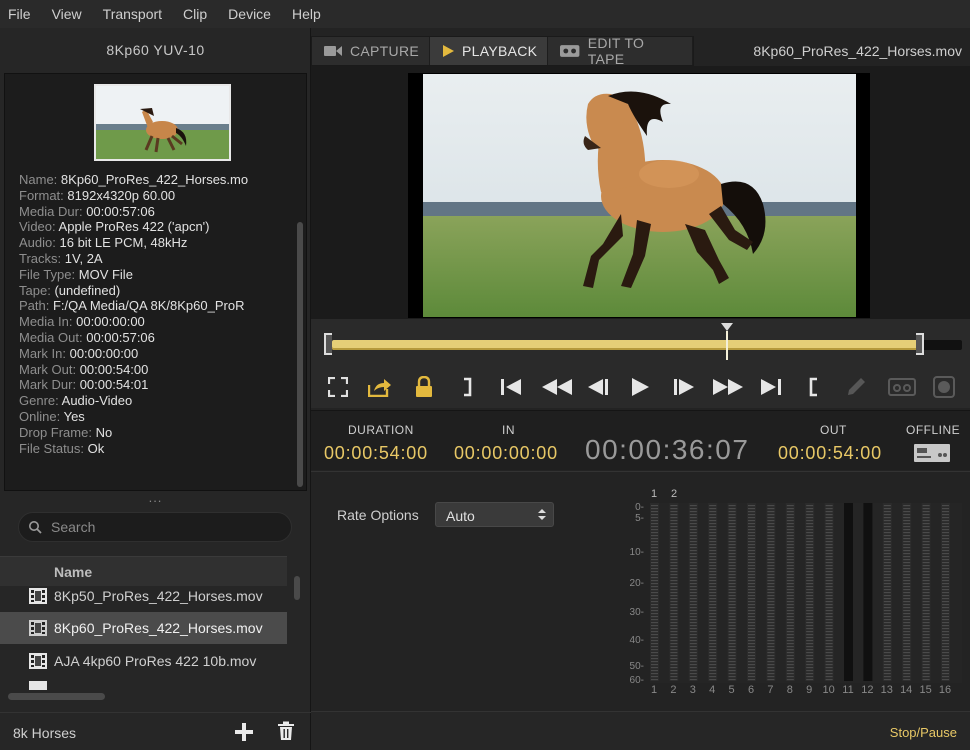 This screenshot has width=970, height=750. I want to click on file-name: 8Kp50_ProRes_422_Horses.mov, so click(158, 596).